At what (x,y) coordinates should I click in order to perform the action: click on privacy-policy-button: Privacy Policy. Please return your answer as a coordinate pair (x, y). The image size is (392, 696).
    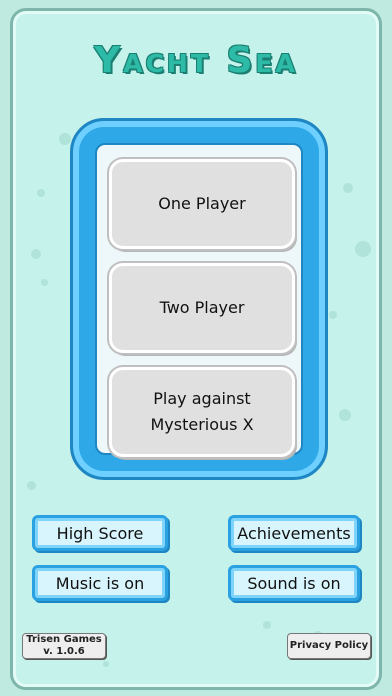
    Looking at the image, I should click on (329, 646).